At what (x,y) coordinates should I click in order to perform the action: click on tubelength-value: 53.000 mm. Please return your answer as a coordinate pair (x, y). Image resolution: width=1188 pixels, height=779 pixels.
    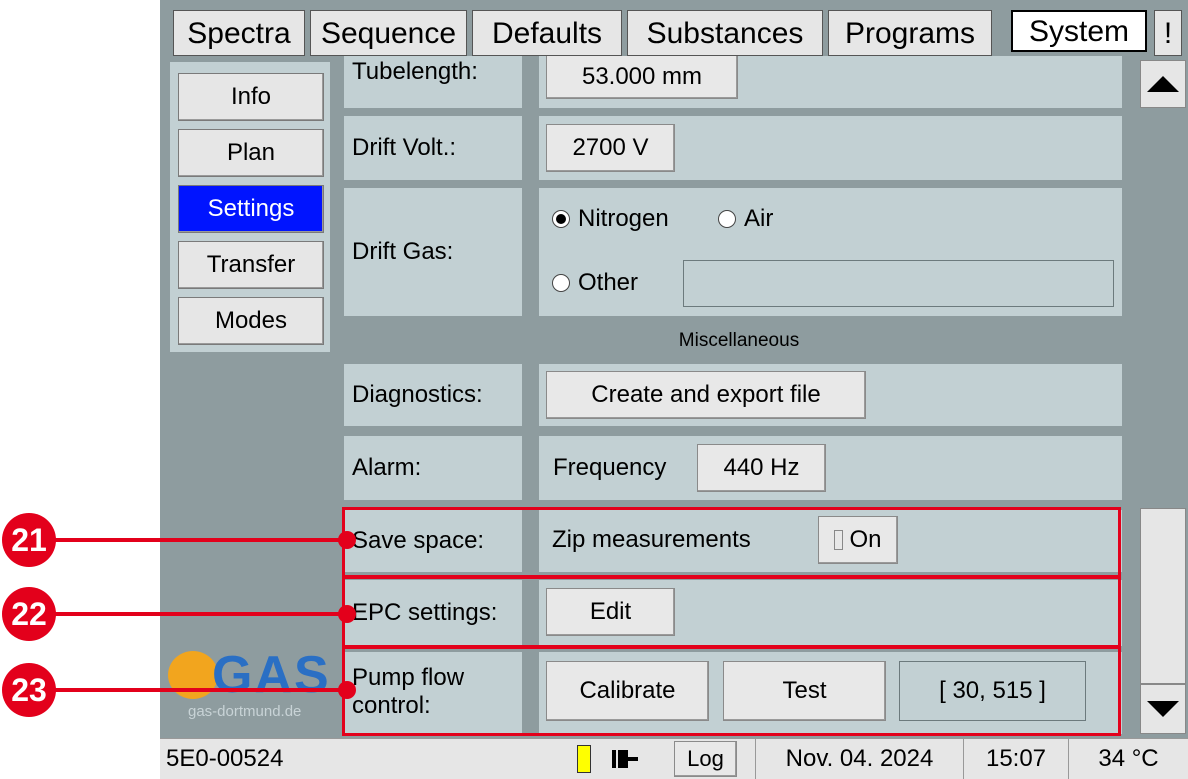
    Looking at the image, I should click on (642, 77).